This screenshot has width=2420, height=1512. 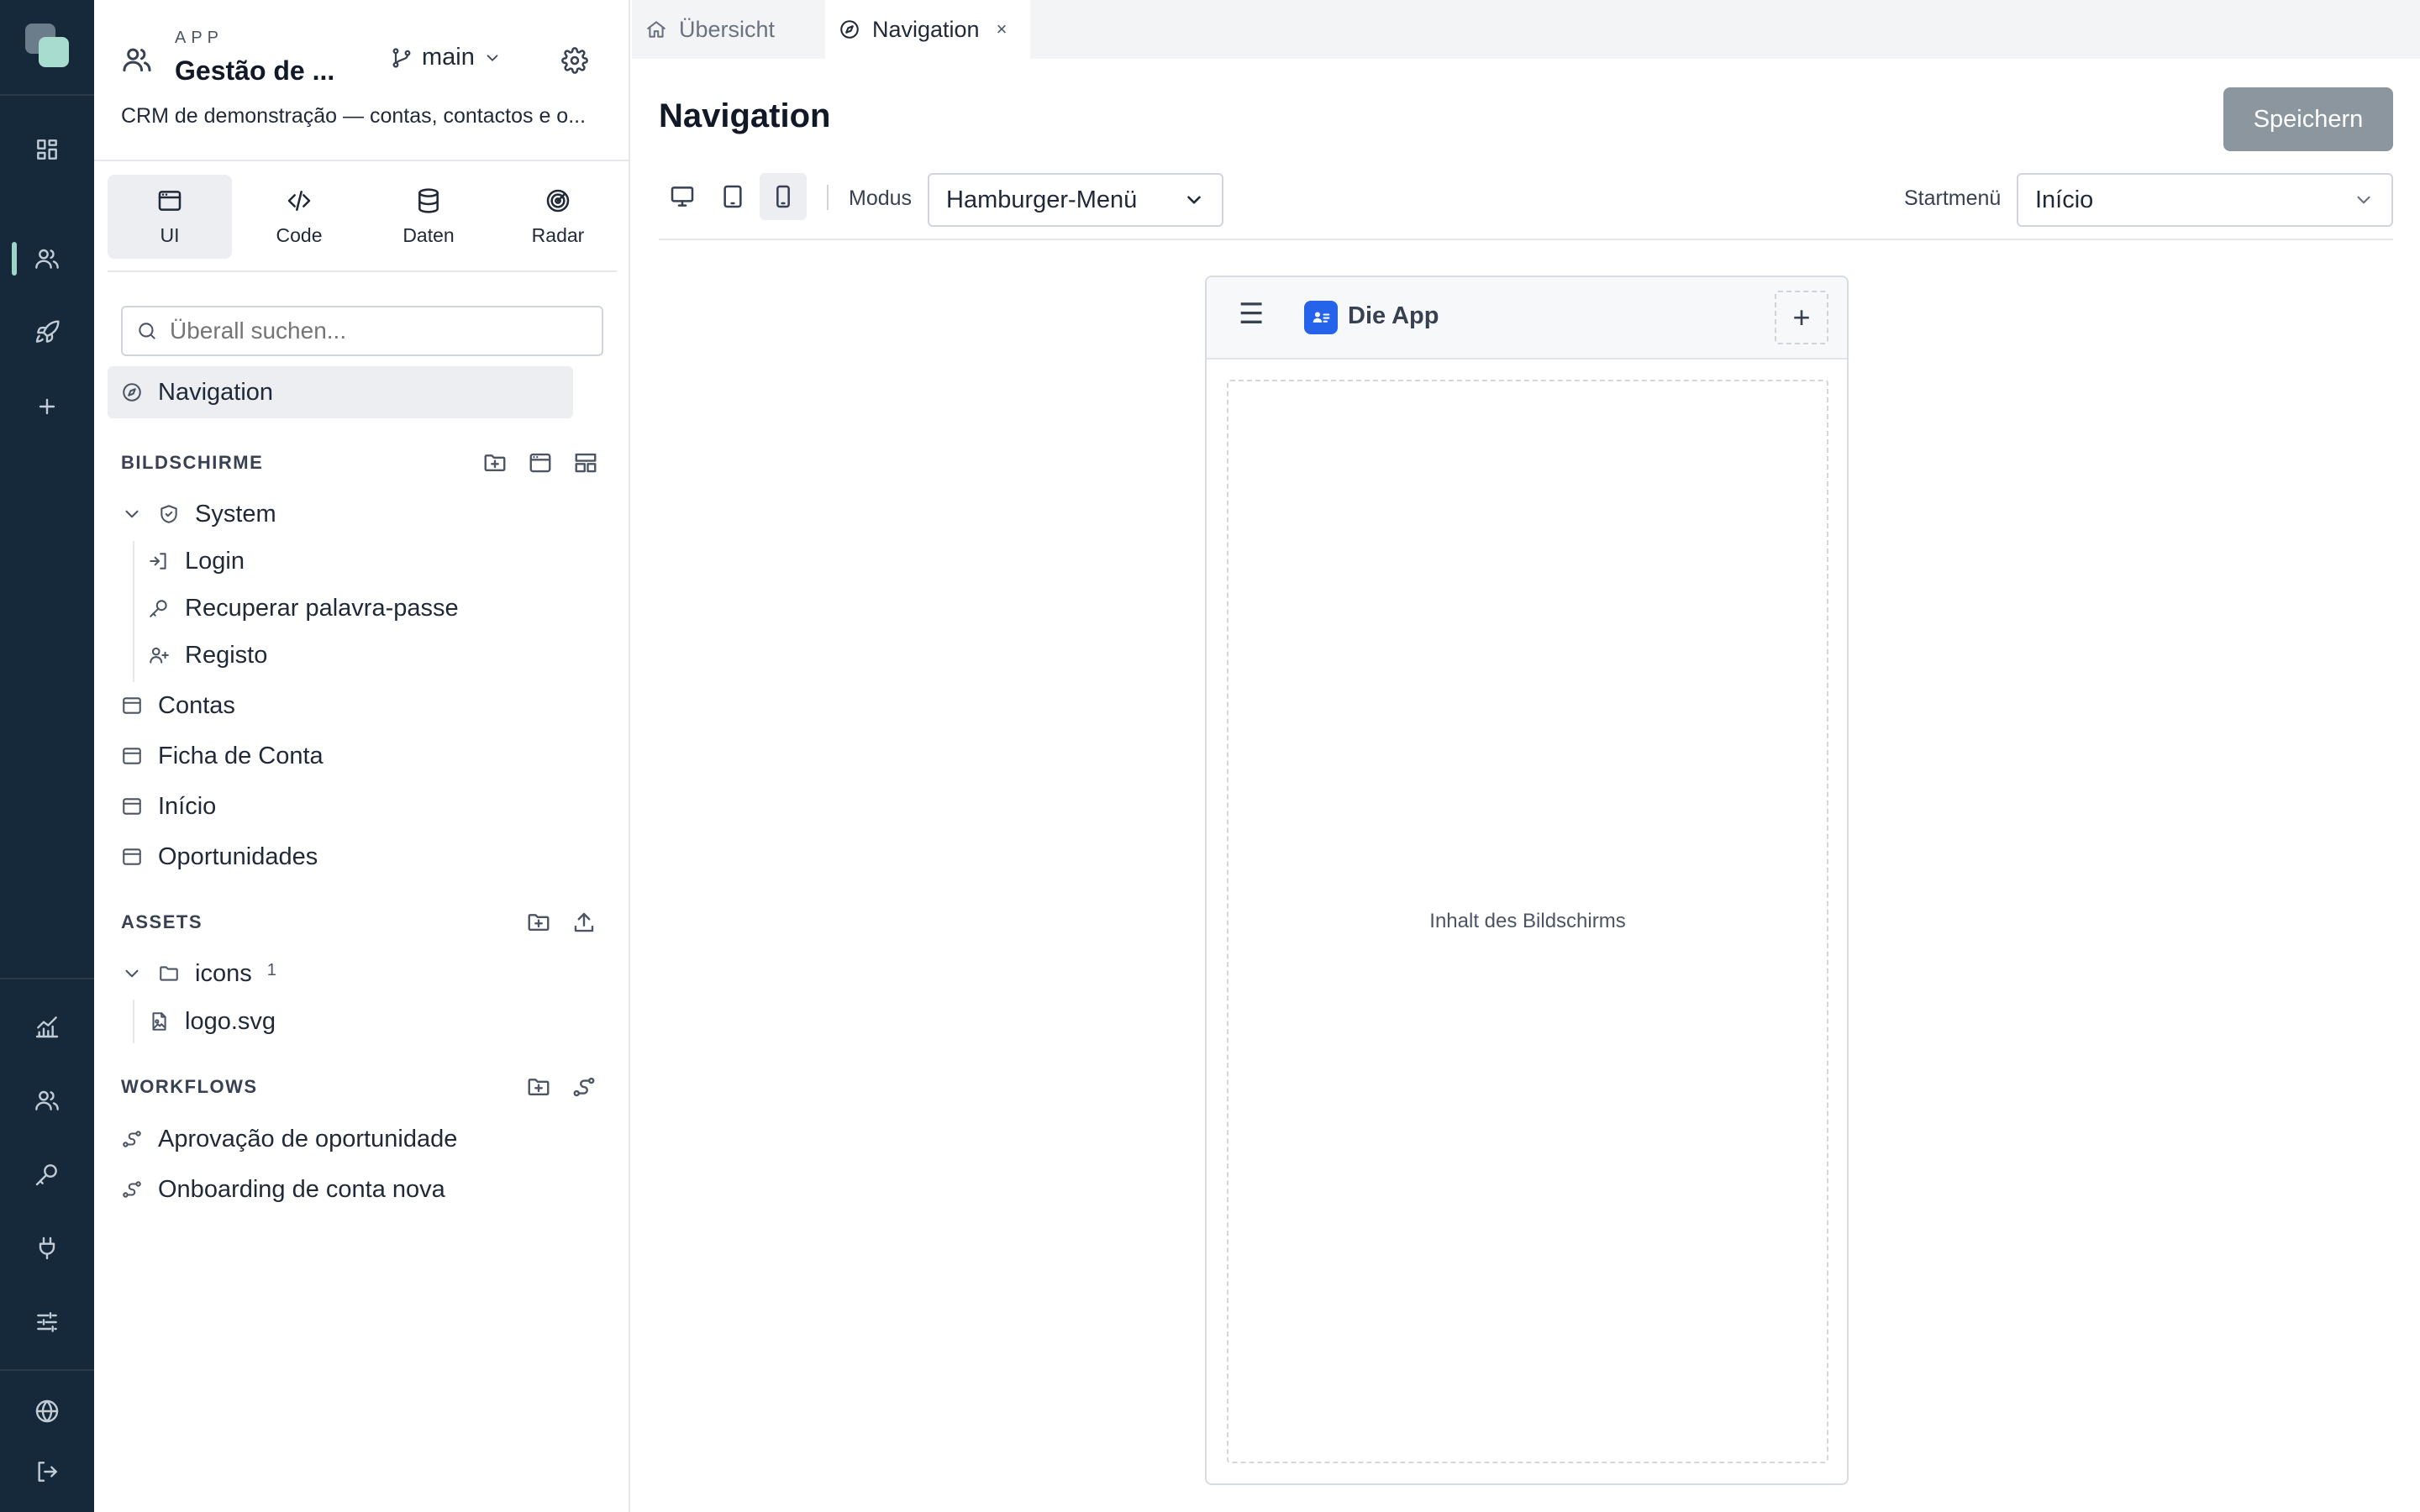 I want to click on tree-item-logo-svg: logo.svg, so click(x=212, y=1021).